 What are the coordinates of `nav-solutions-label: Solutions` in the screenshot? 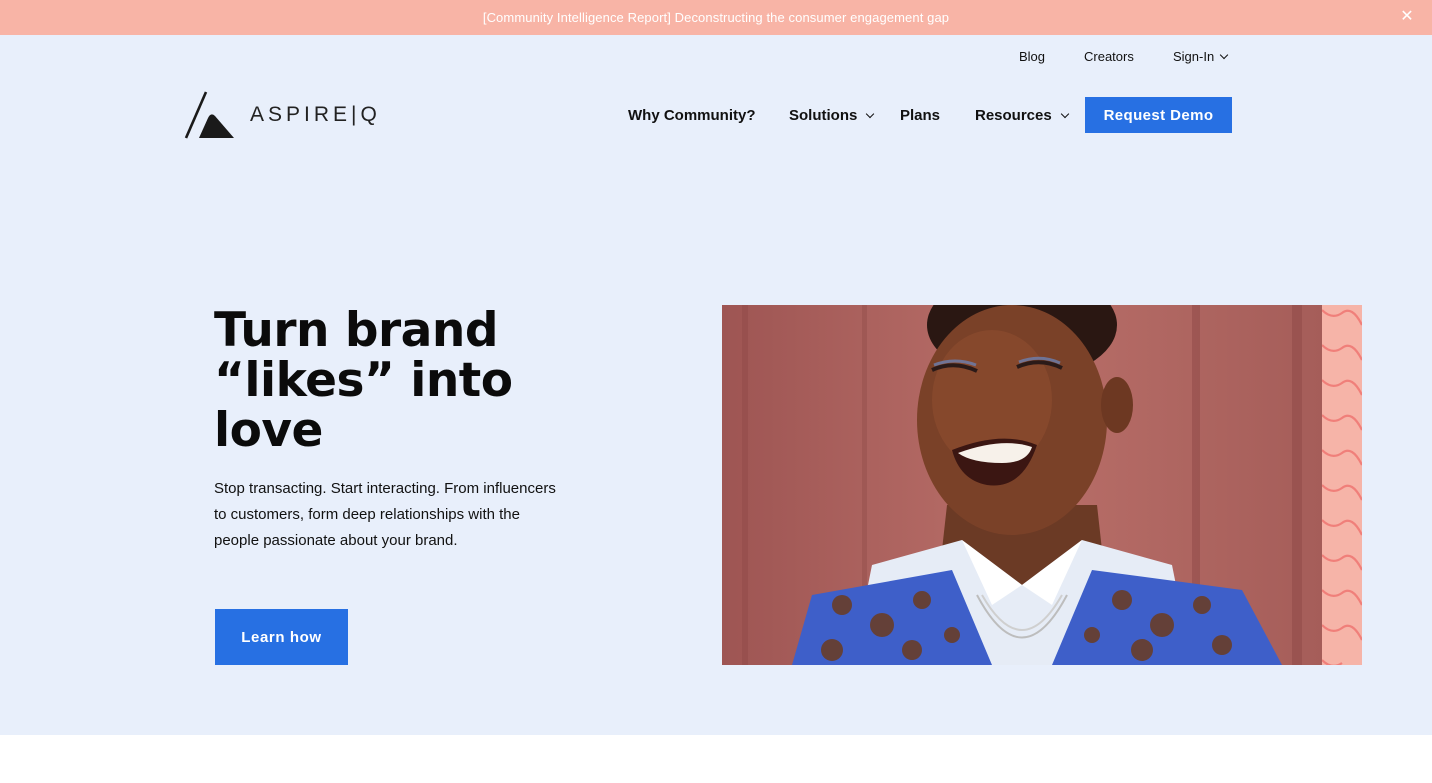 It's located at (823, 115).